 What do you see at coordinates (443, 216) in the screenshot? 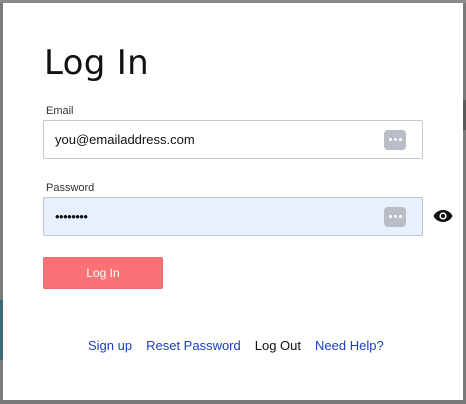
I see `eye-icon` at bounding box center [443, 216].